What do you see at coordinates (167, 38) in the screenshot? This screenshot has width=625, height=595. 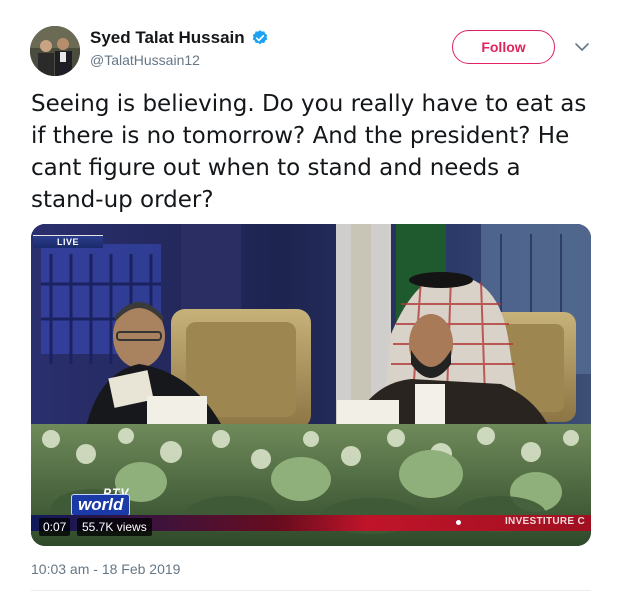 I see `author-display-name: Syed Talat Hussain` at bounding box center [167, 38].